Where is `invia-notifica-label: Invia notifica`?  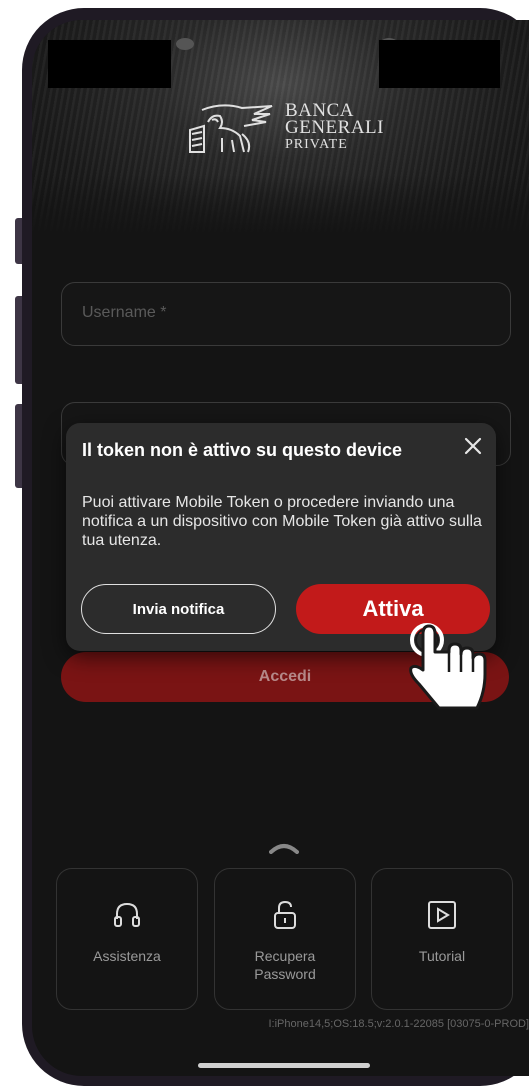
invia-notifica-label: Invia notifica is located at coordinates (178, 609).